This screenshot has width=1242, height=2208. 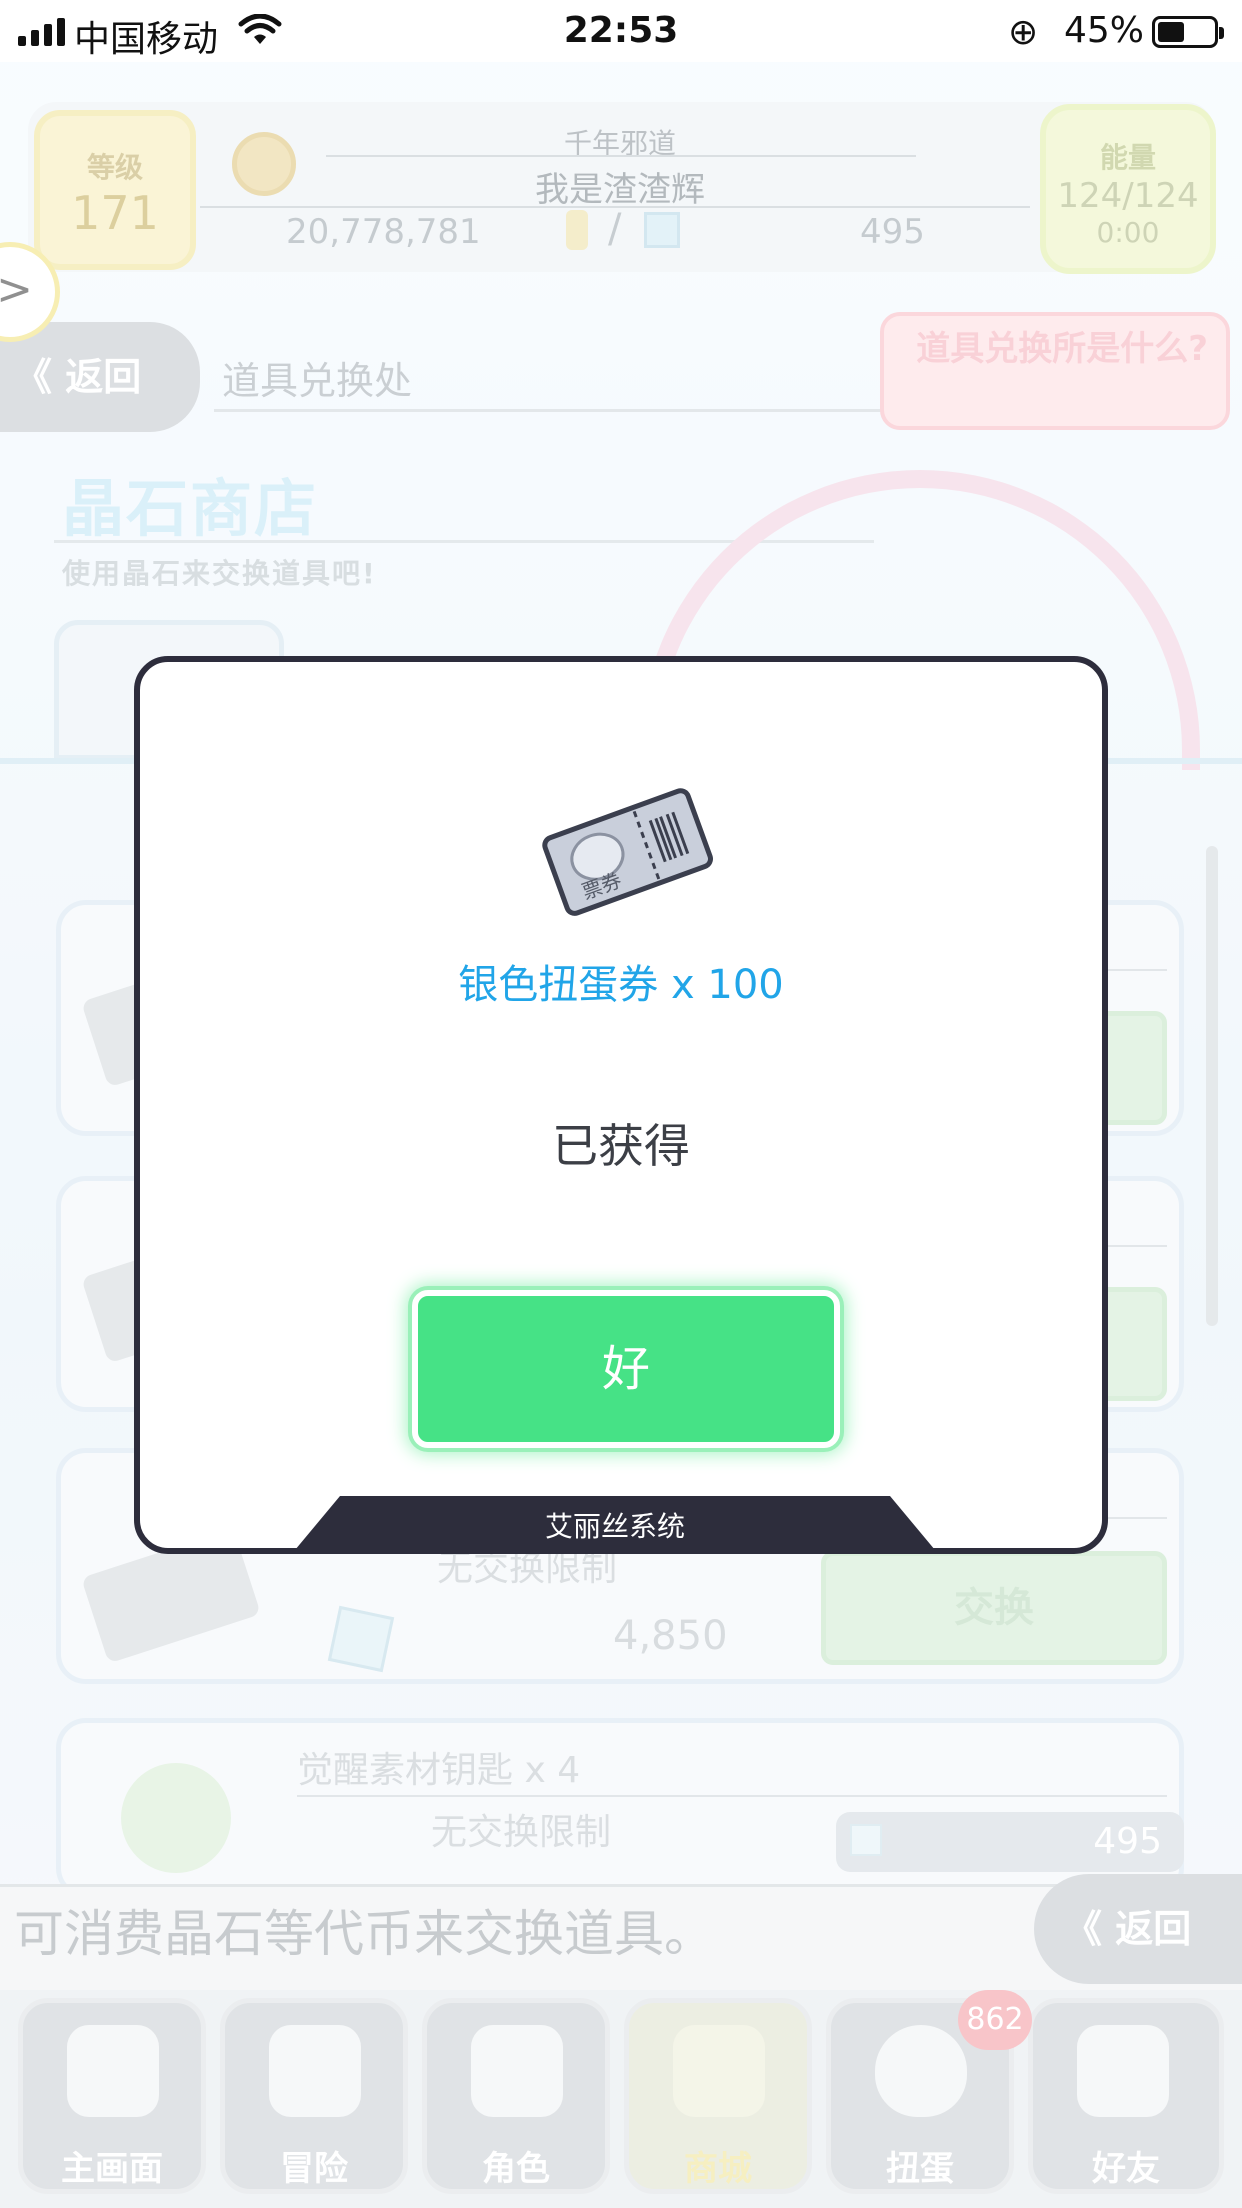 What do you see at coordinates (626, 1369) in the screenshot?
I see `ok-button: 好` at bounding box center [626, 1369].